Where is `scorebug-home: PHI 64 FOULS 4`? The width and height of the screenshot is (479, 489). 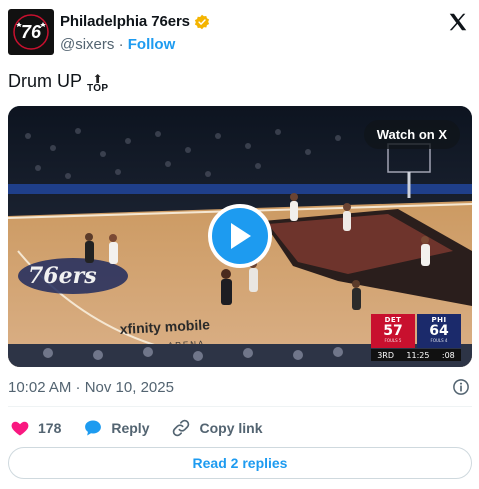
scorebug-home: PHI 64 FOULS 4 is located at coordinates (439, 331).